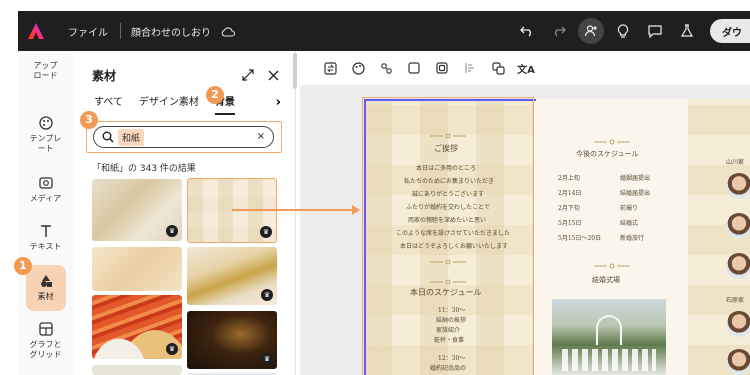 Image resolution: width=750 pixels, height=375 pixels. What do you see at coordinates (655, 31) in the screenshot?
I see `comment-icon` at bounding box center [655, 31].